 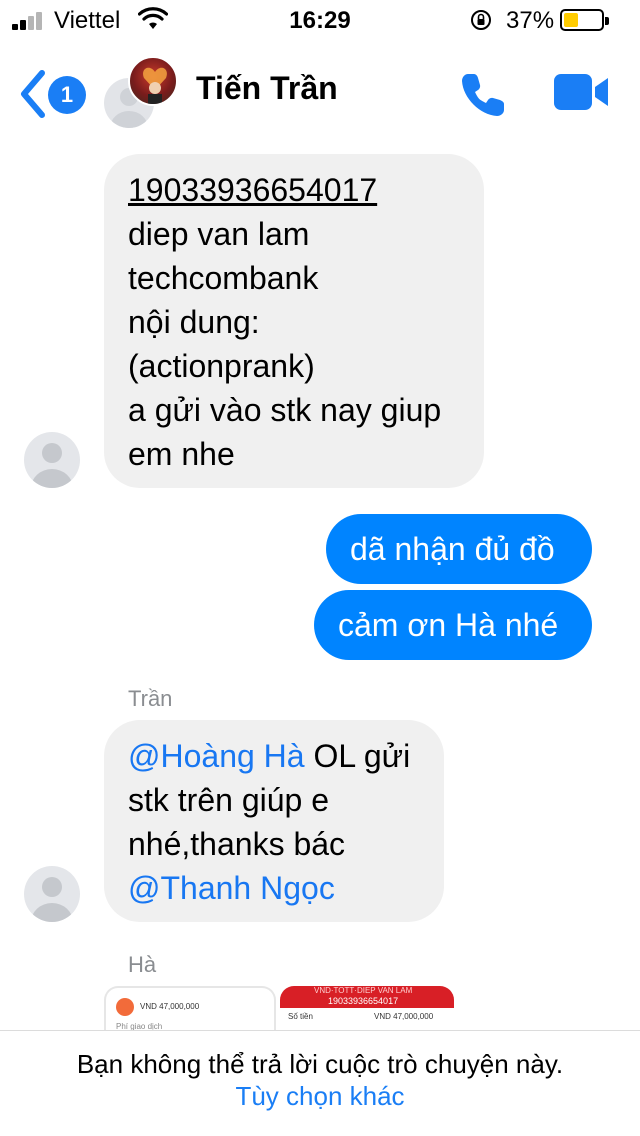 I want to click on video-camera-icon, so click(x=581, y=92).